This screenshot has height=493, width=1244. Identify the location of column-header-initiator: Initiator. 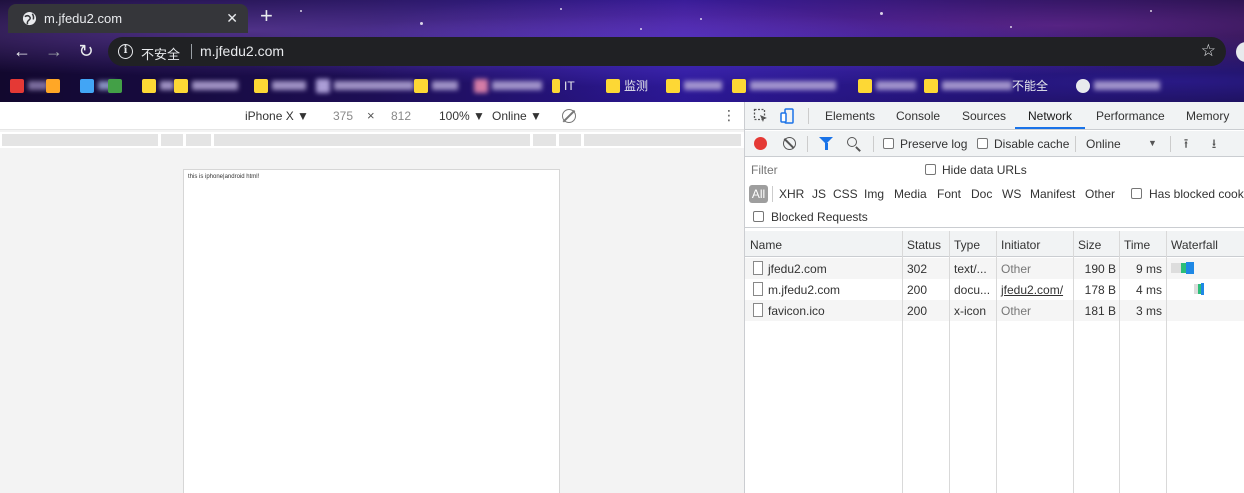
(1020, 244).